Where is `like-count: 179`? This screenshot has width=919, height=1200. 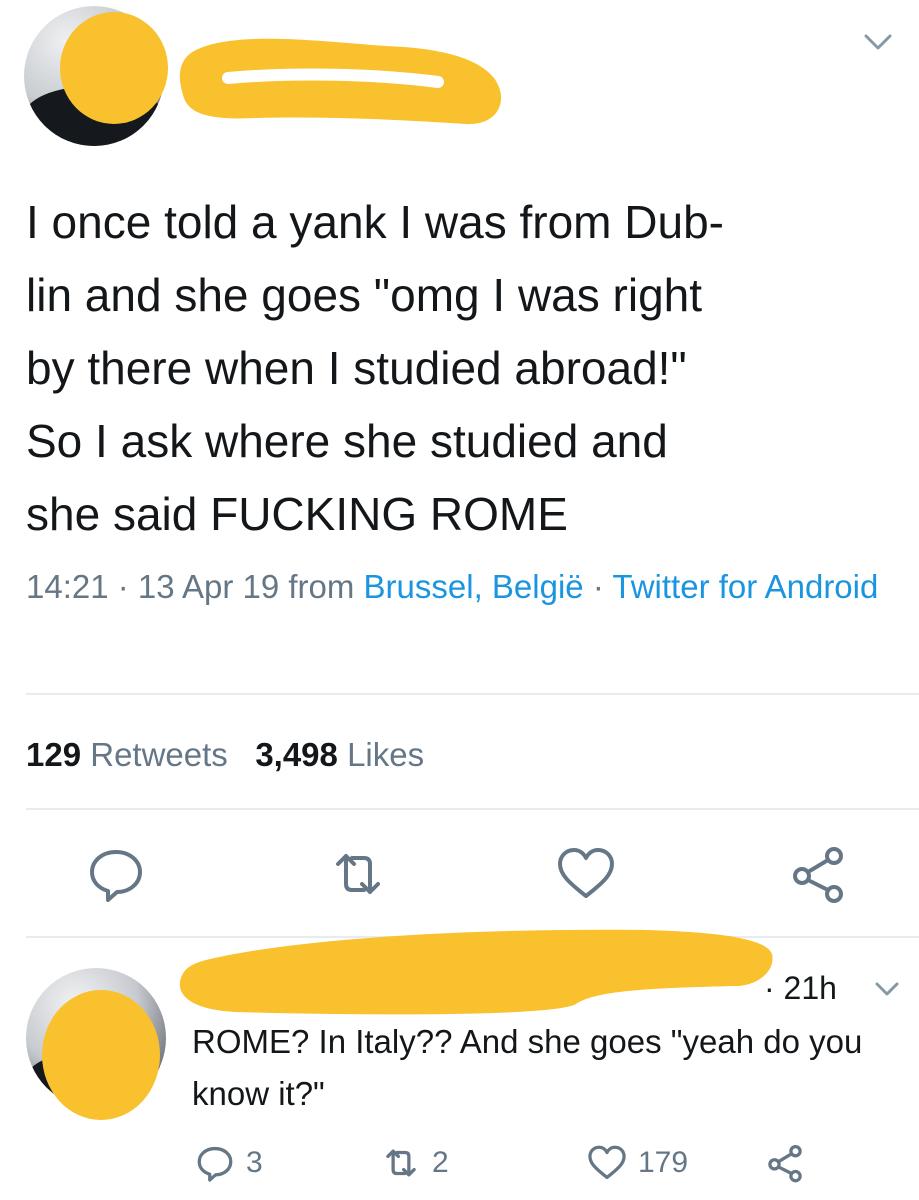 like-count: 179 is located at coordinates (663, 1162).